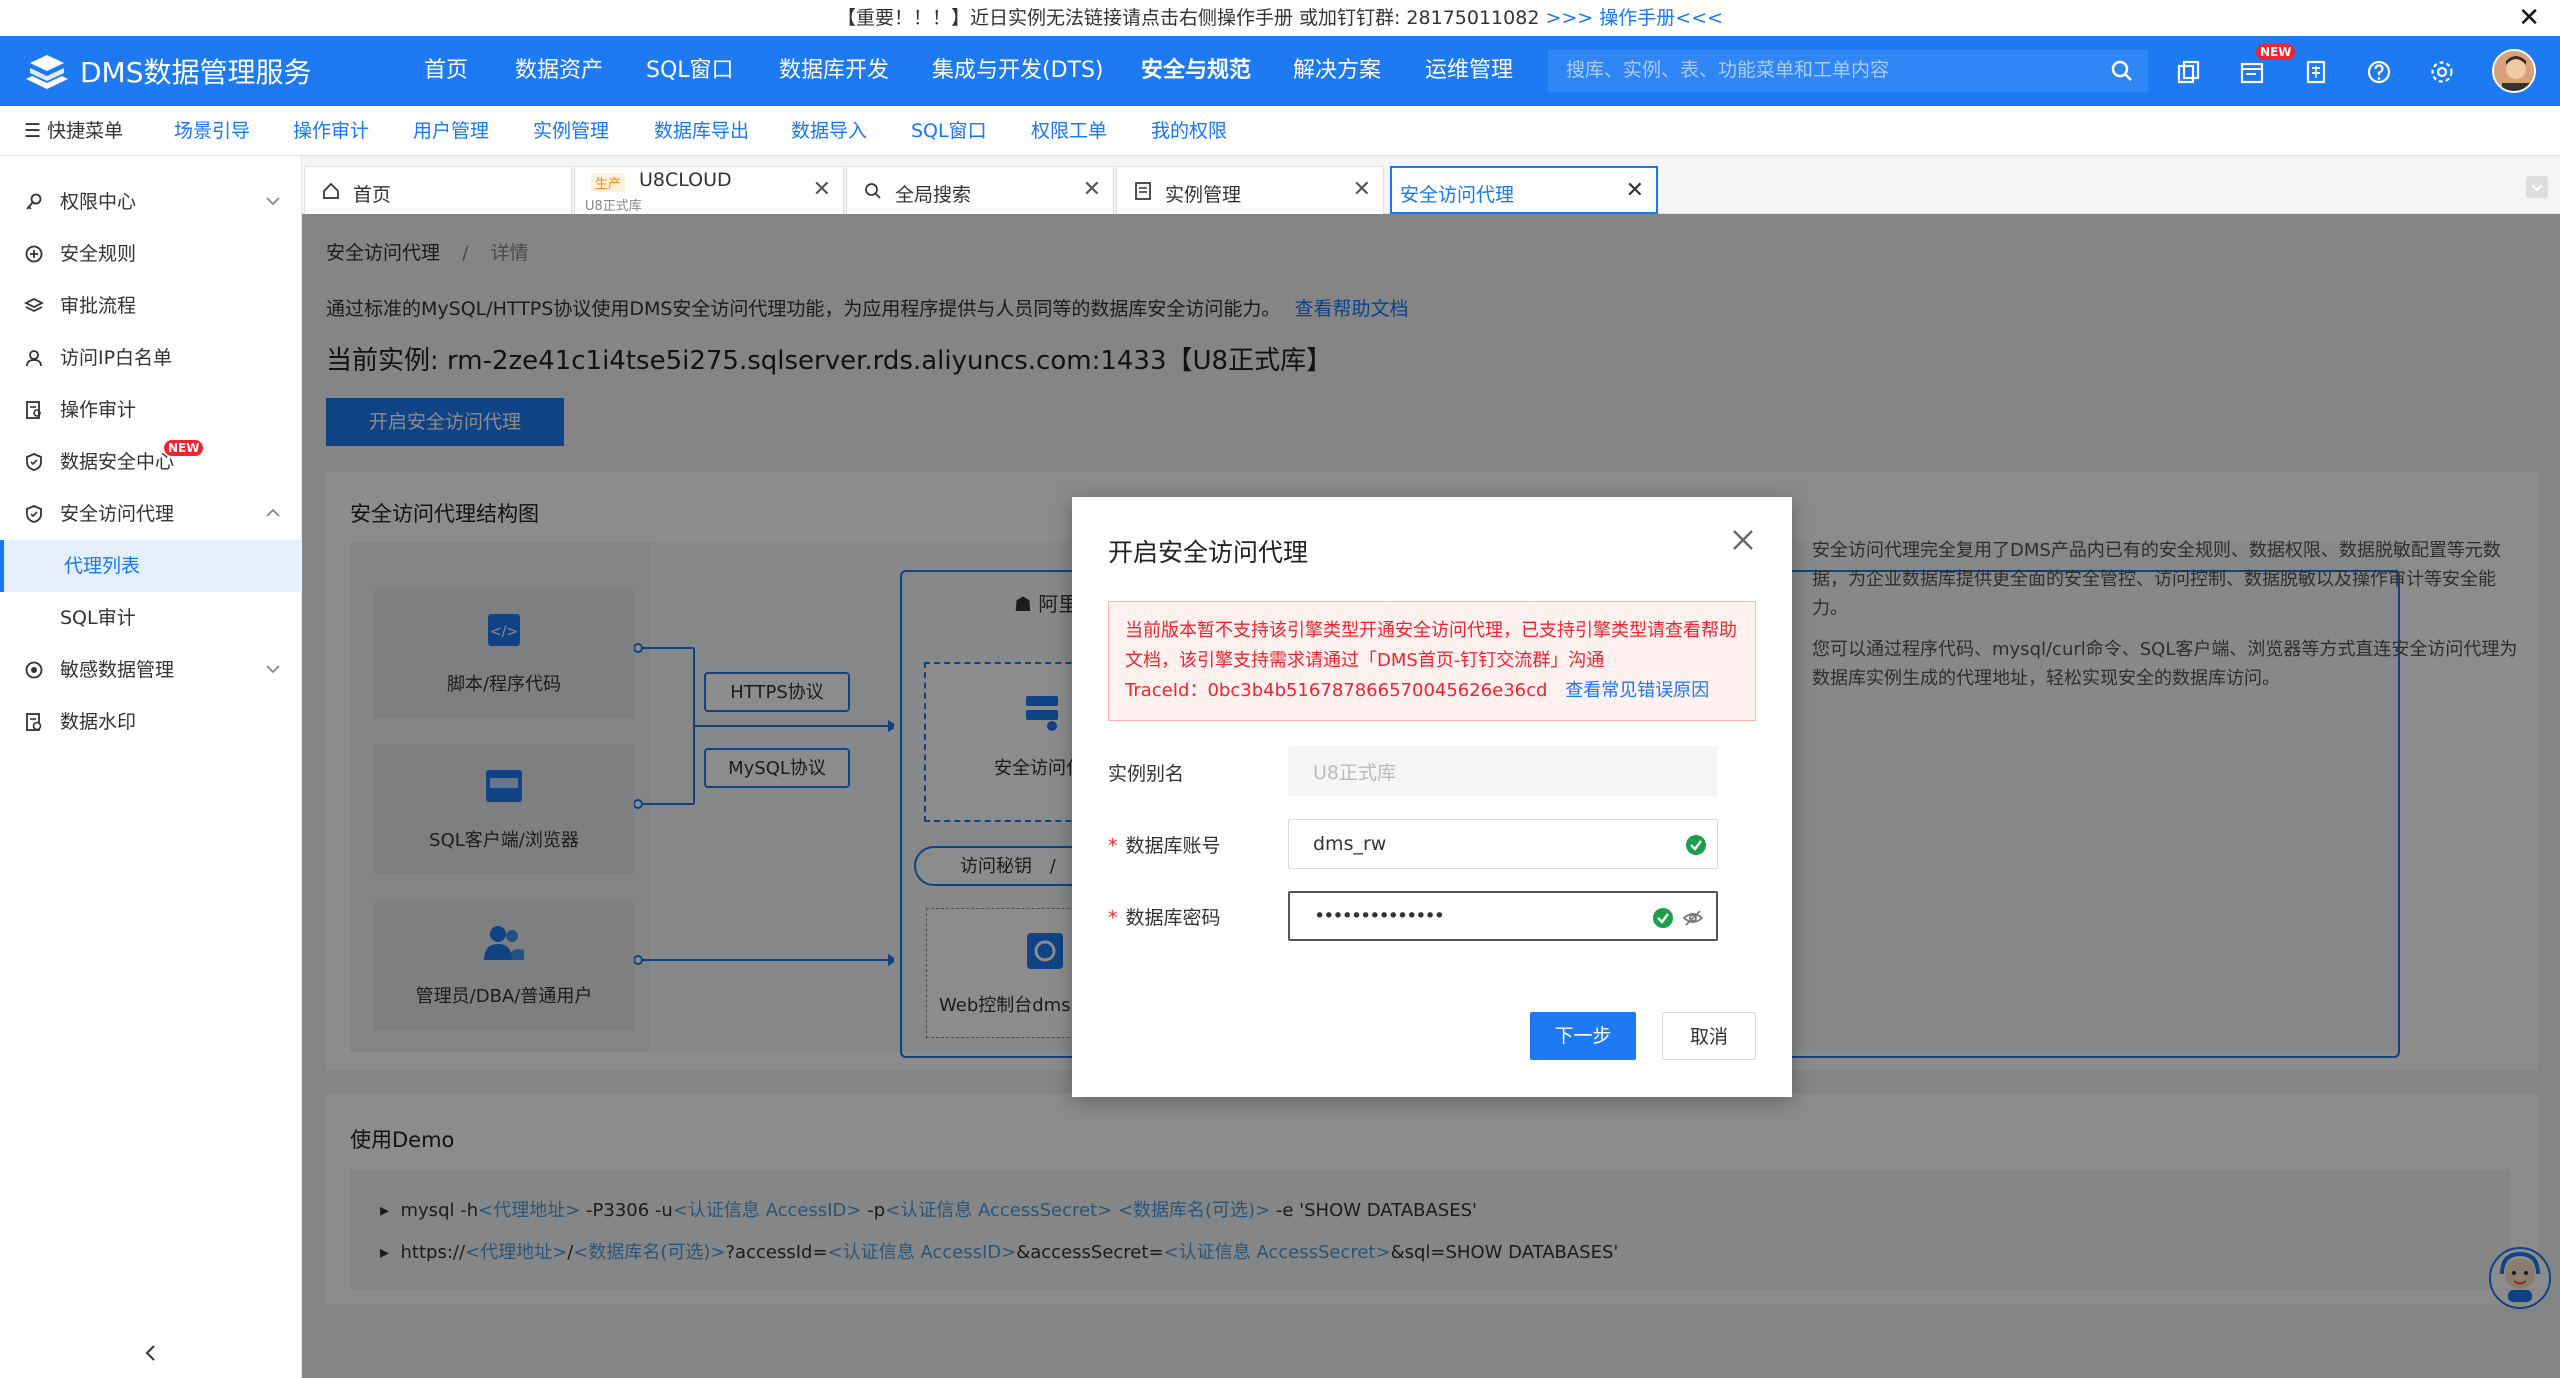  I want to click on quick-data-import: 数据导入, so click(829, 131).